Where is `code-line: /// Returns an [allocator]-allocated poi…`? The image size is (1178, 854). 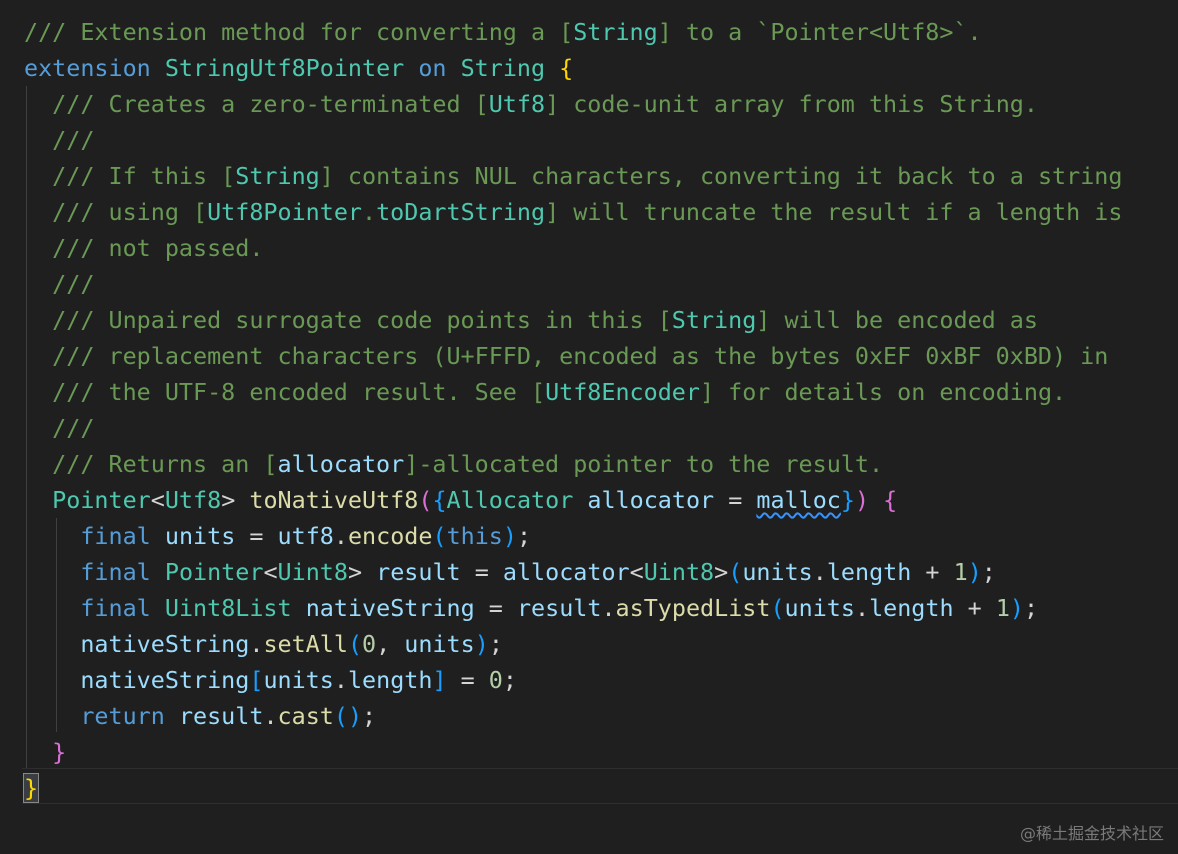
code-line: /// Returns an [allocator]-allocated poi… is located at coordinates (453, 464).